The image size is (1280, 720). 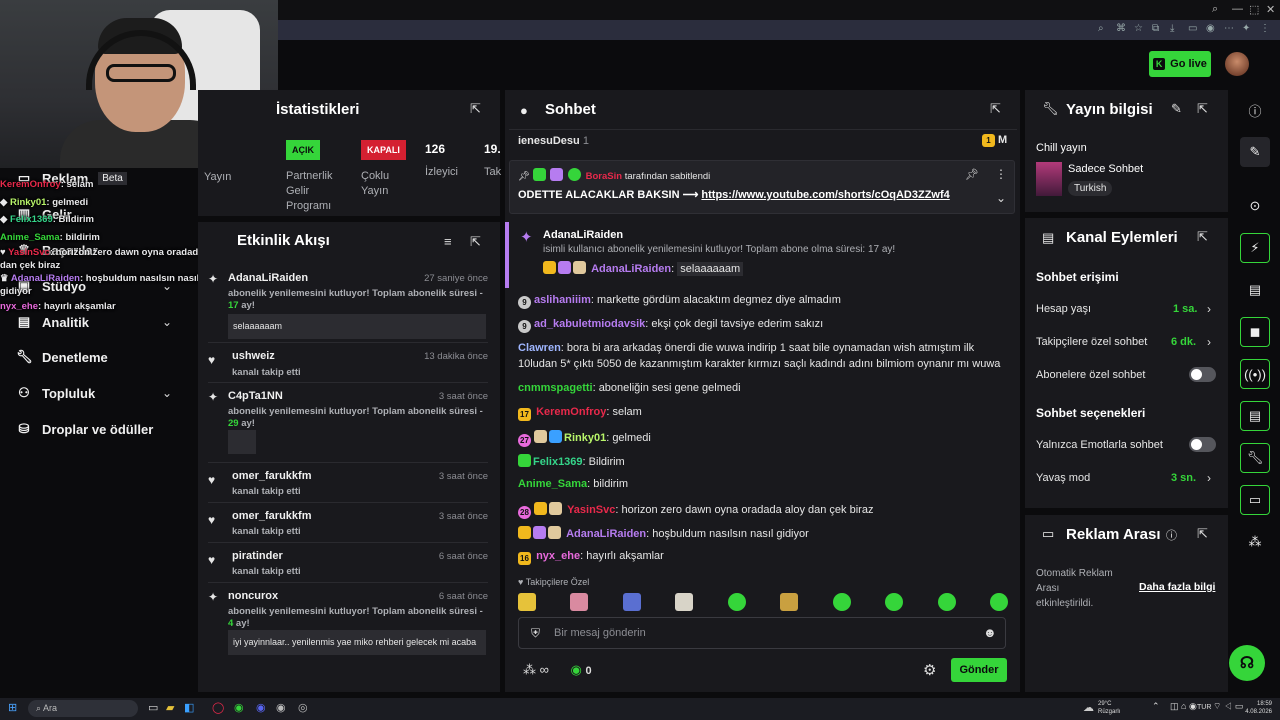 What do you see at coordinates (1202, 374) in the screenshot?
I see `subs-only-toggle` at bounding box center [1202, 374].